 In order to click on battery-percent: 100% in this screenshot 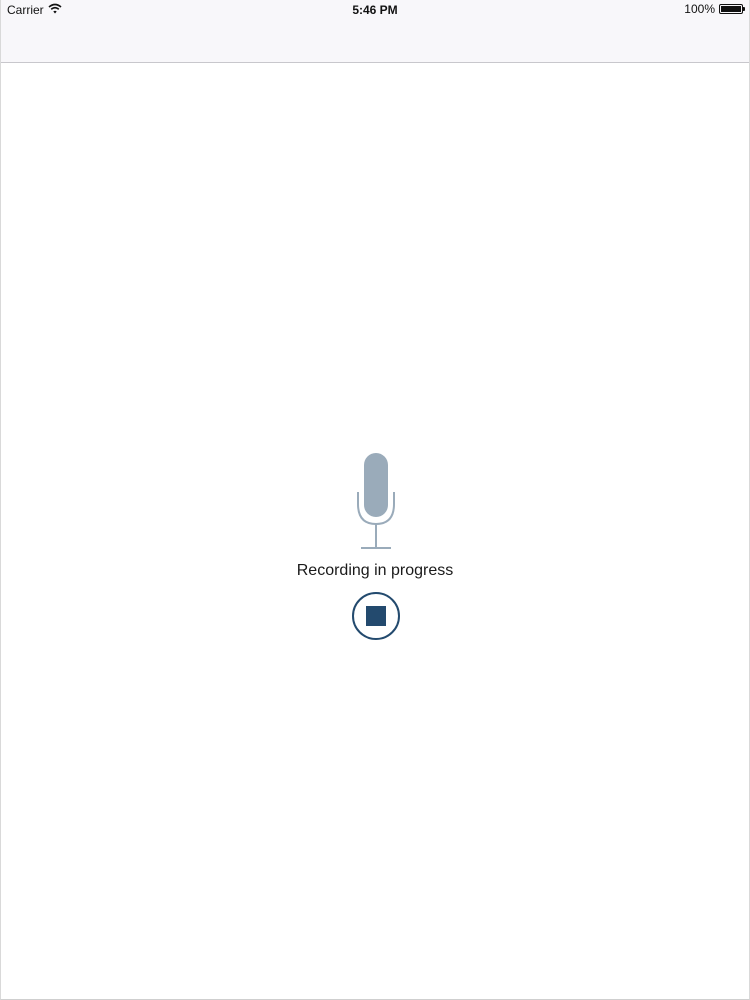, I will do `click(699, 9)`.